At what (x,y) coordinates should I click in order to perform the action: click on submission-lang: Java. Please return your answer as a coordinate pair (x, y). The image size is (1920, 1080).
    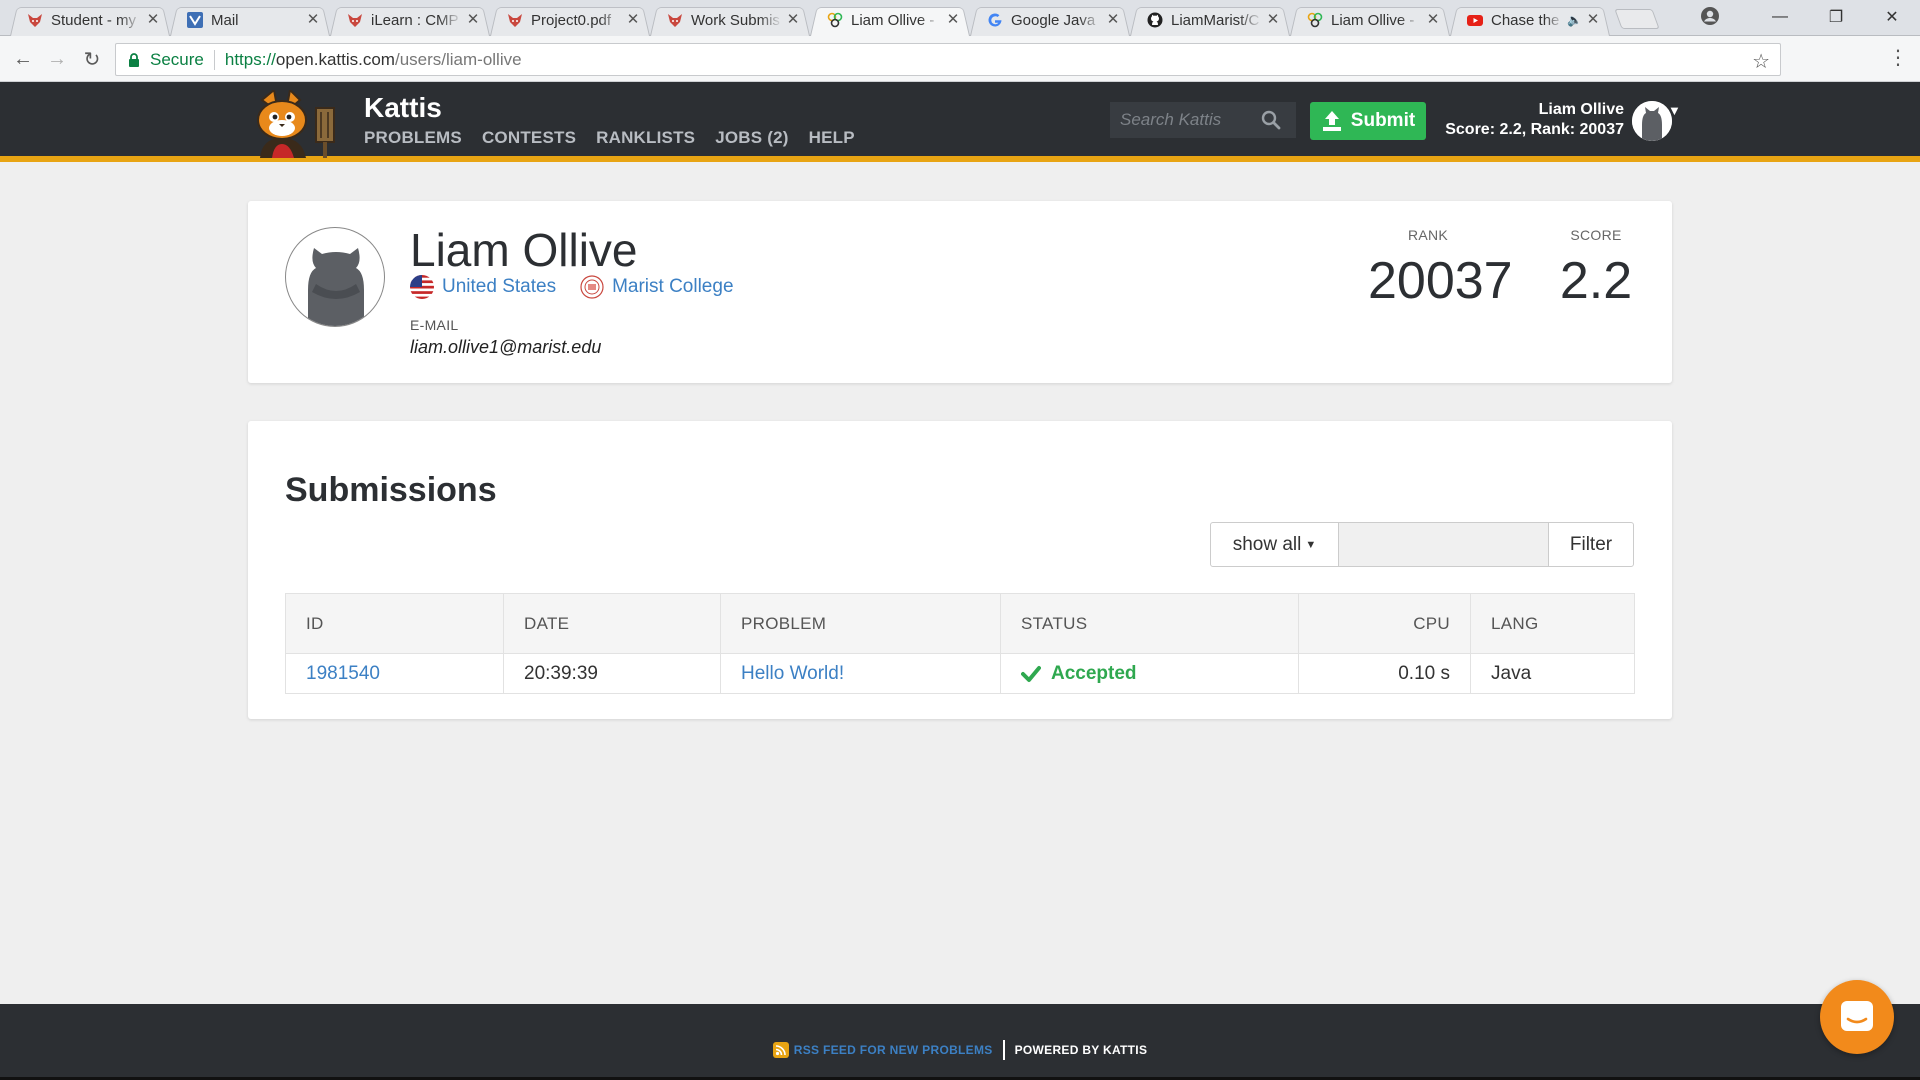
    Looking at the image, I should click on (1552, 673).